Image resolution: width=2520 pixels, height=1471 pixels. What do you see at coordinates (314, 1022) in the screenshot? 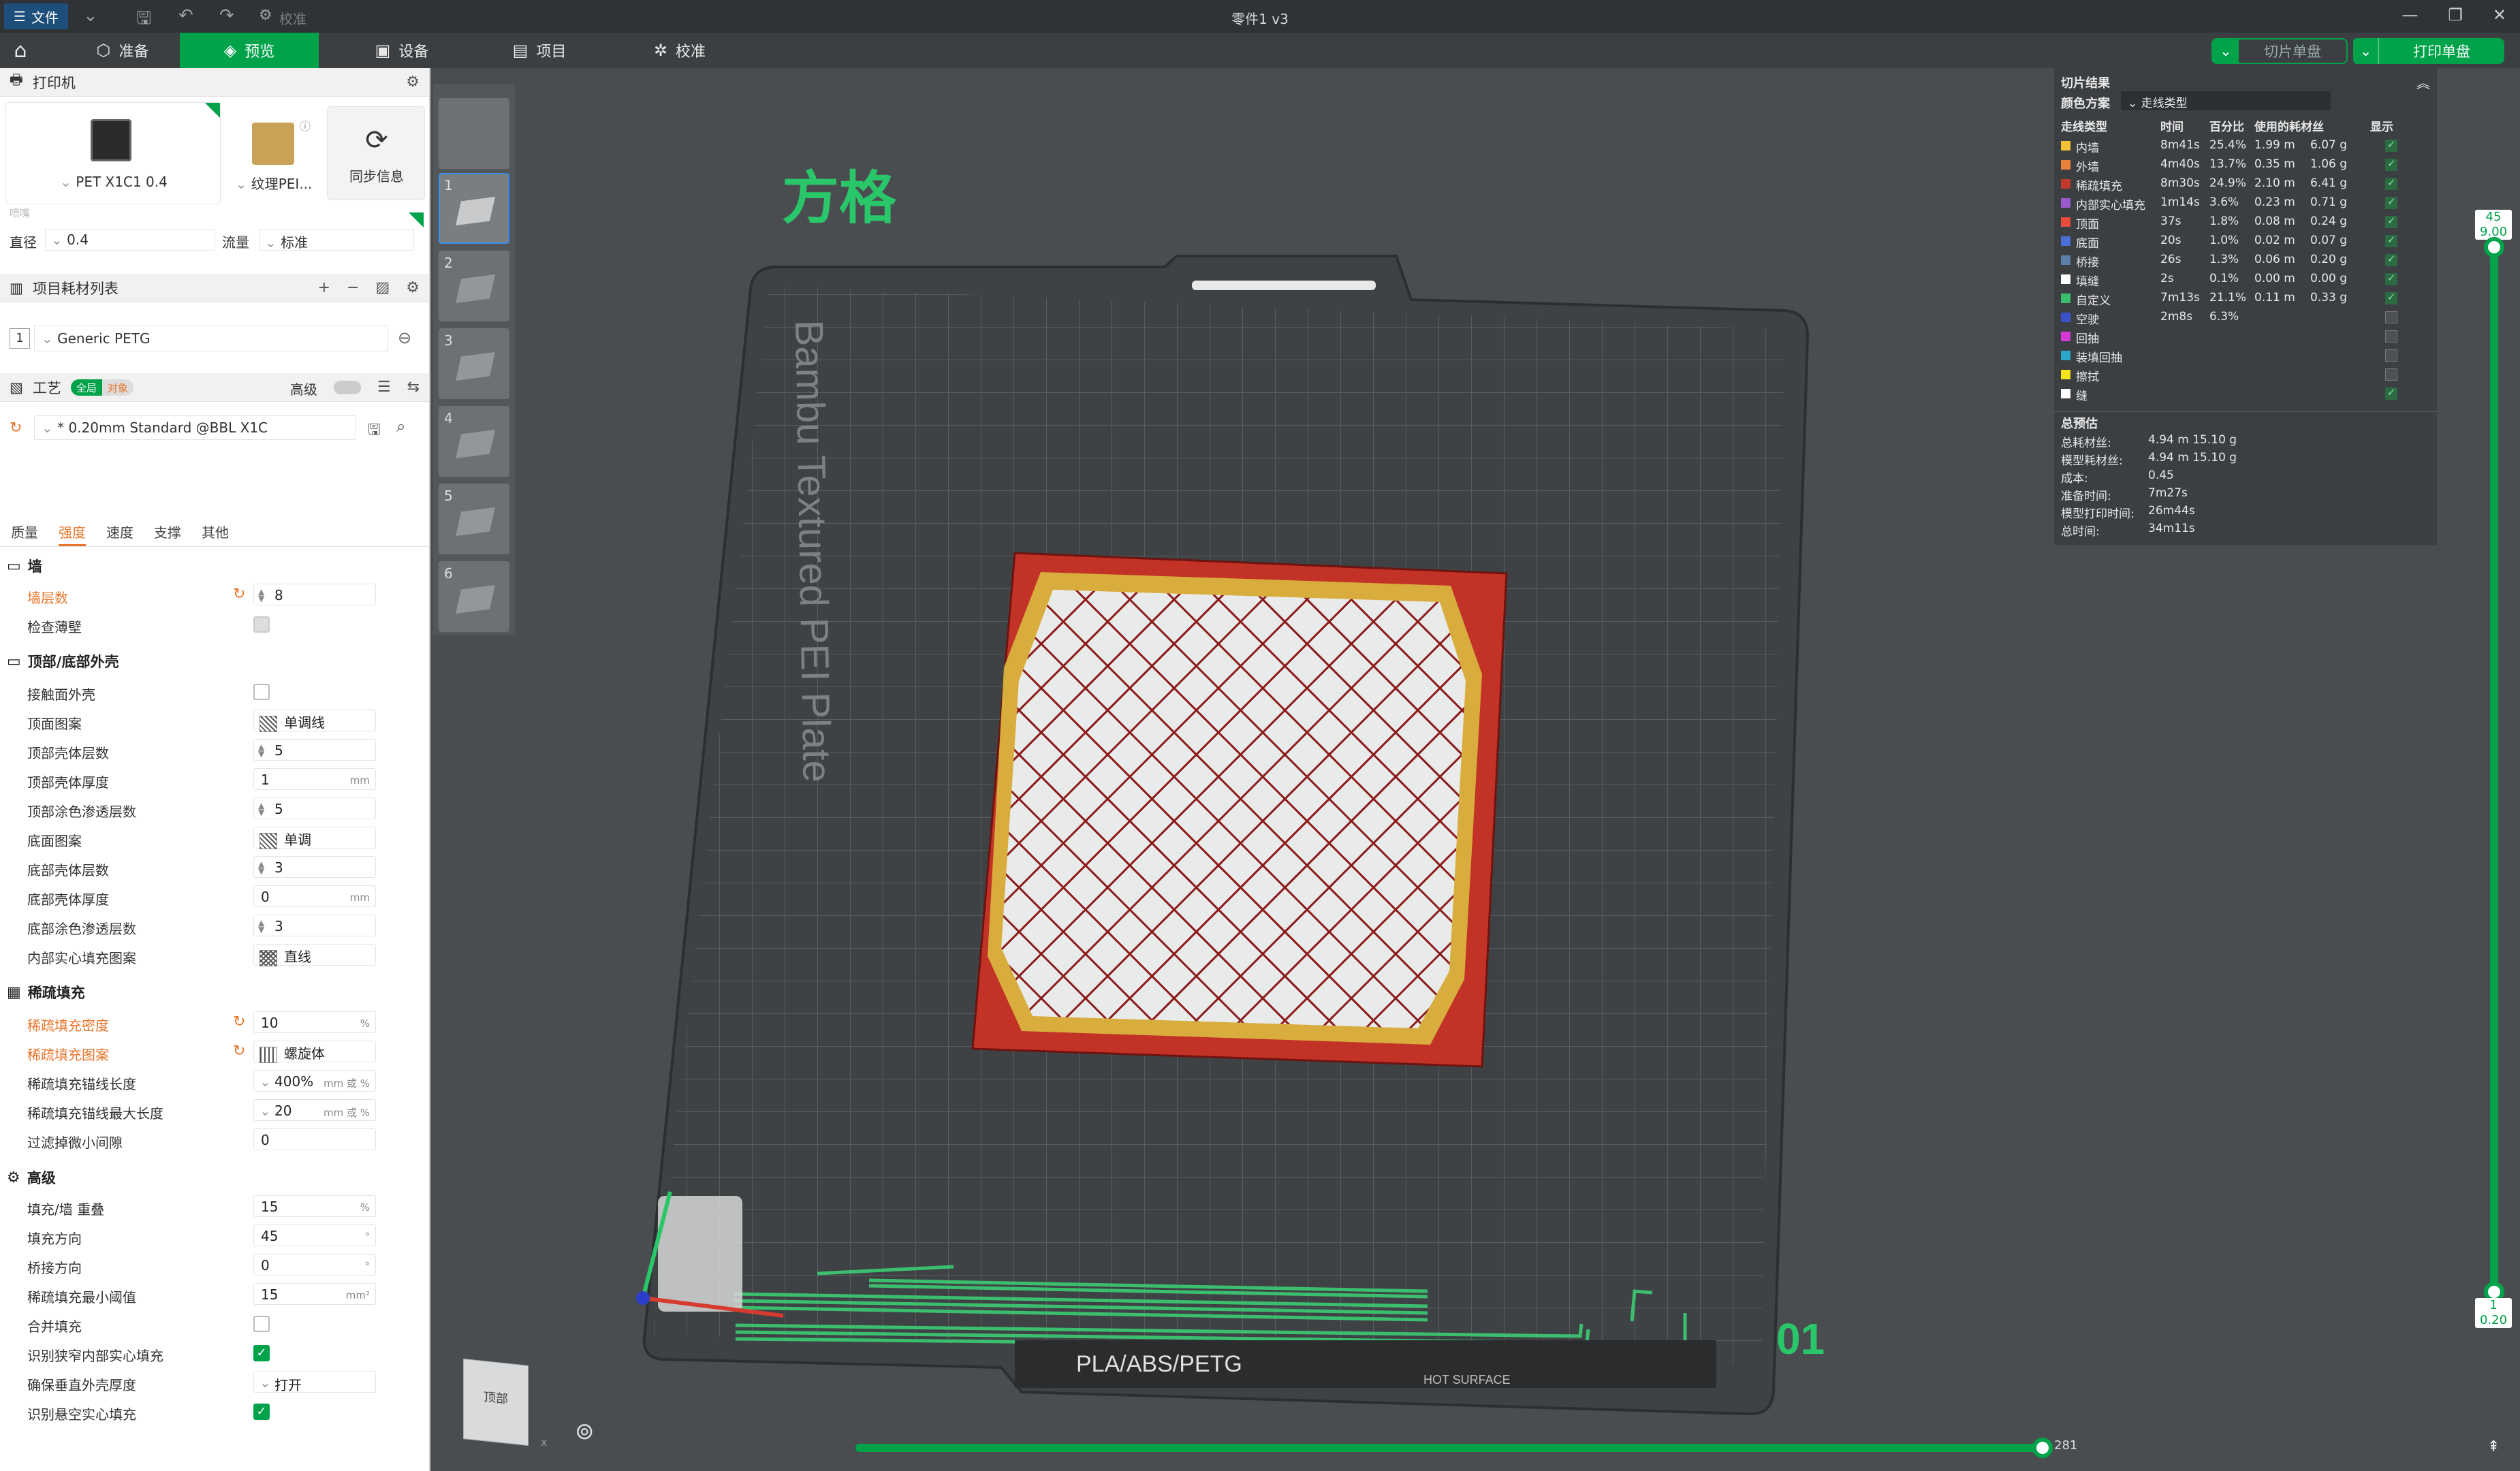
I see `infill-density-input: 10%` at bounding box center [314, 1022].